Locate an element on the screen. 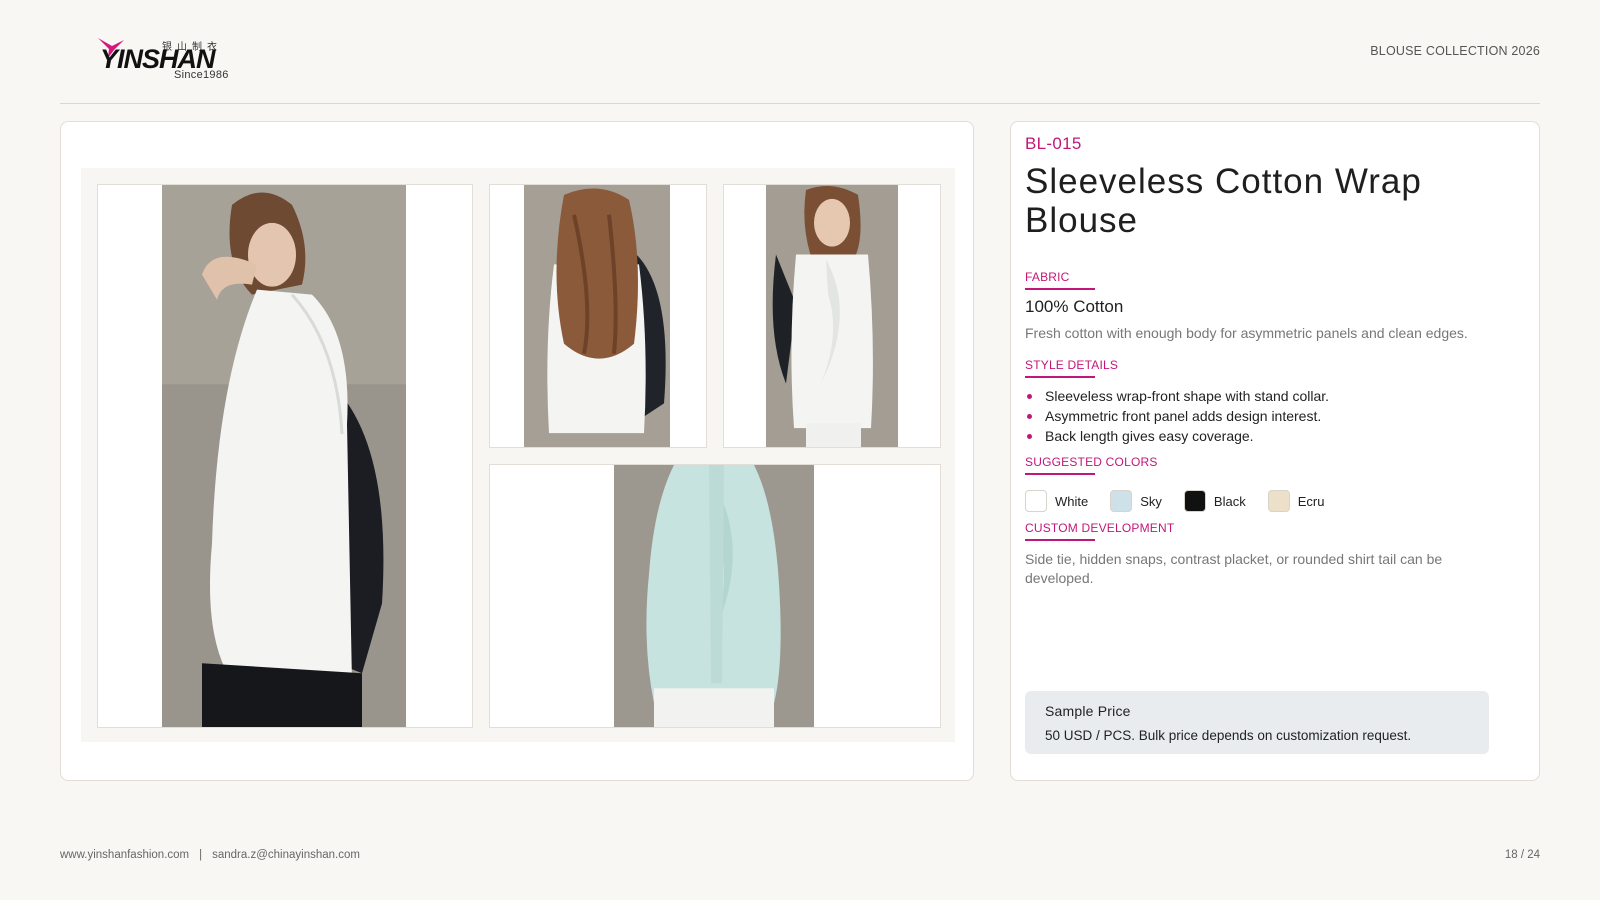 Image resolution: width=1600 pixels, height=900 pixels. custom-development-heading: CUSTOM DEVELOPMENT is located at coordinates (1099, 531).